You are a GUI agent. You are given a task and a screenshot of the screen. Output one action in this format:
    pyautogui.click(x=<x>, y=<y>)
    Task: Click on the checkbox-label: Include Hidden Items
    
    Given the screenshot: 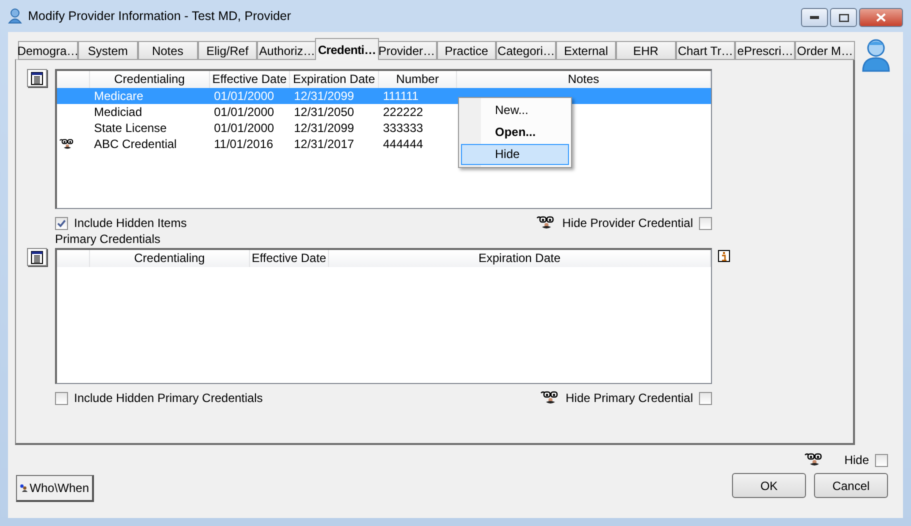 What is the action you would take?
    pyautogui.click(x=130, y=223)
    